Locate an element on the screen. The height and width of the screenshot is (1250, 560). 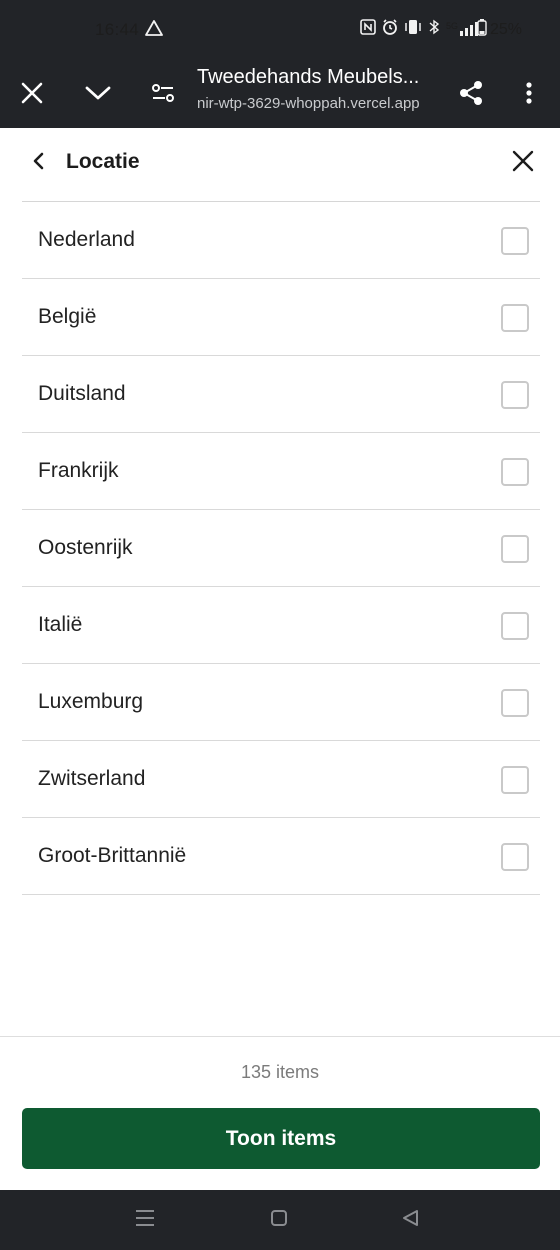
back-button is located at coordinates (38, 163).